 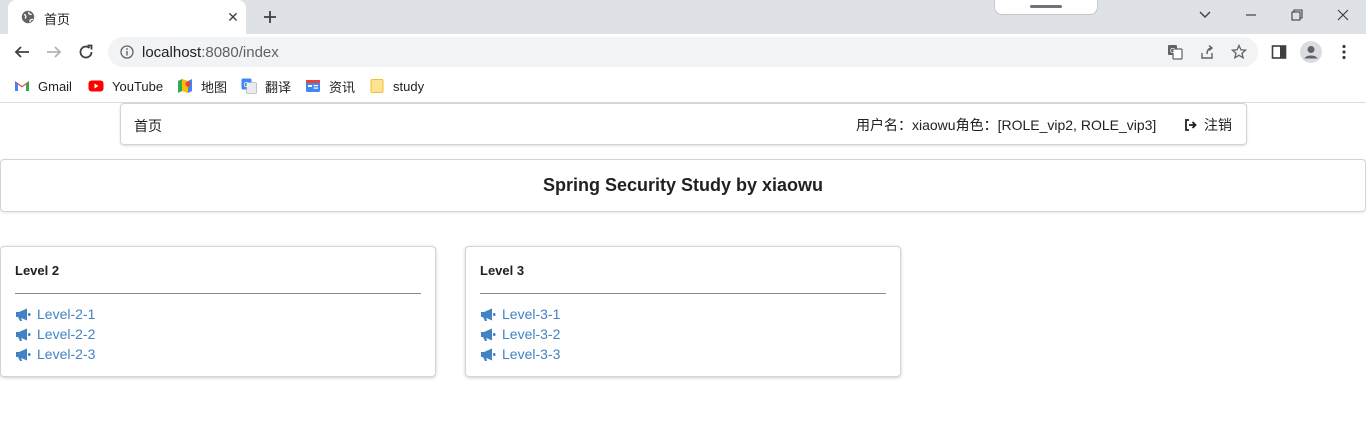 I want to click on bookmark-label: study, so click(x=409, y=86).